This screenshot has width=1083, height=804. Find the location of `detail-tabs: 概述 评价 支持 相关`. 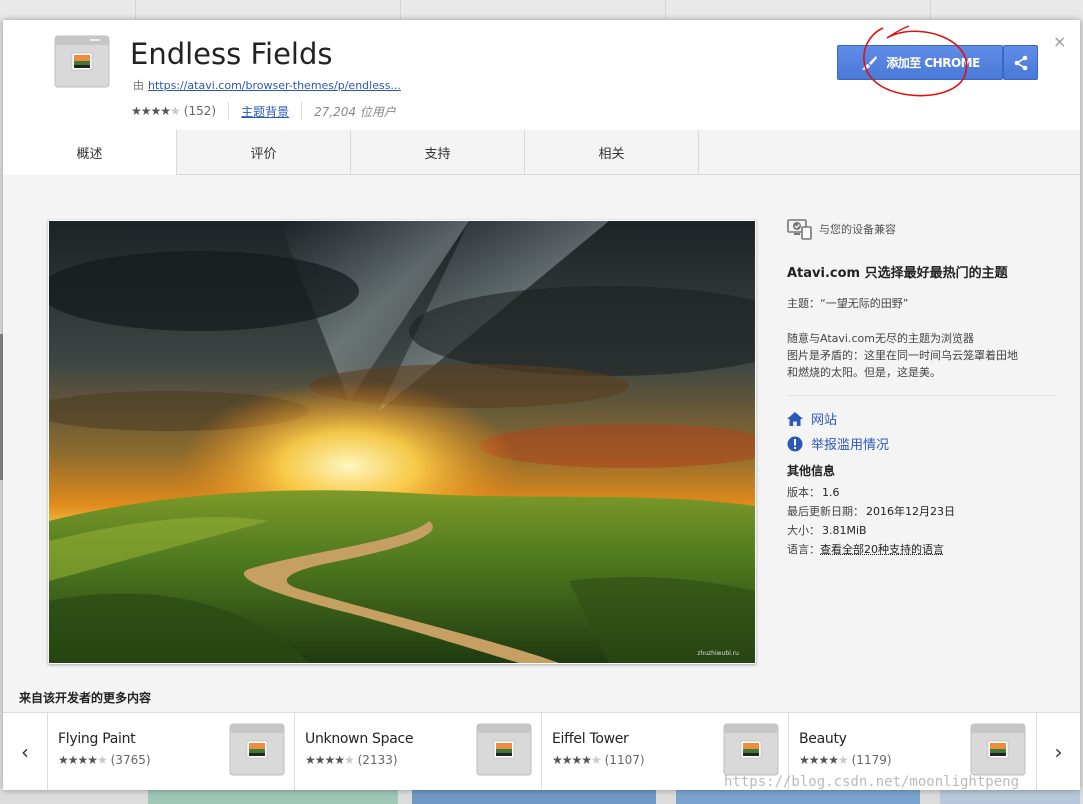

detail-tabs: 概述 评价 支持 相关 is located at coordinates (541, 152).